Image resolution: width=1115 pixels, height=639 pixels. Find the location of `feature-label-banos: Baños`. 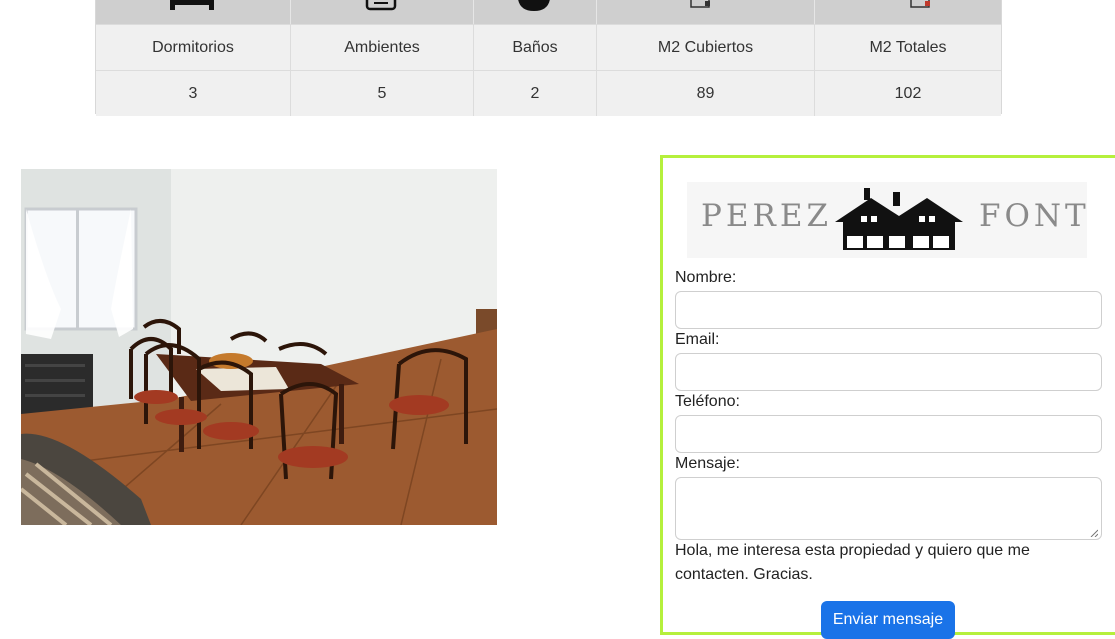

feature-label-banos: Baños is located at coordinates (535, 47).